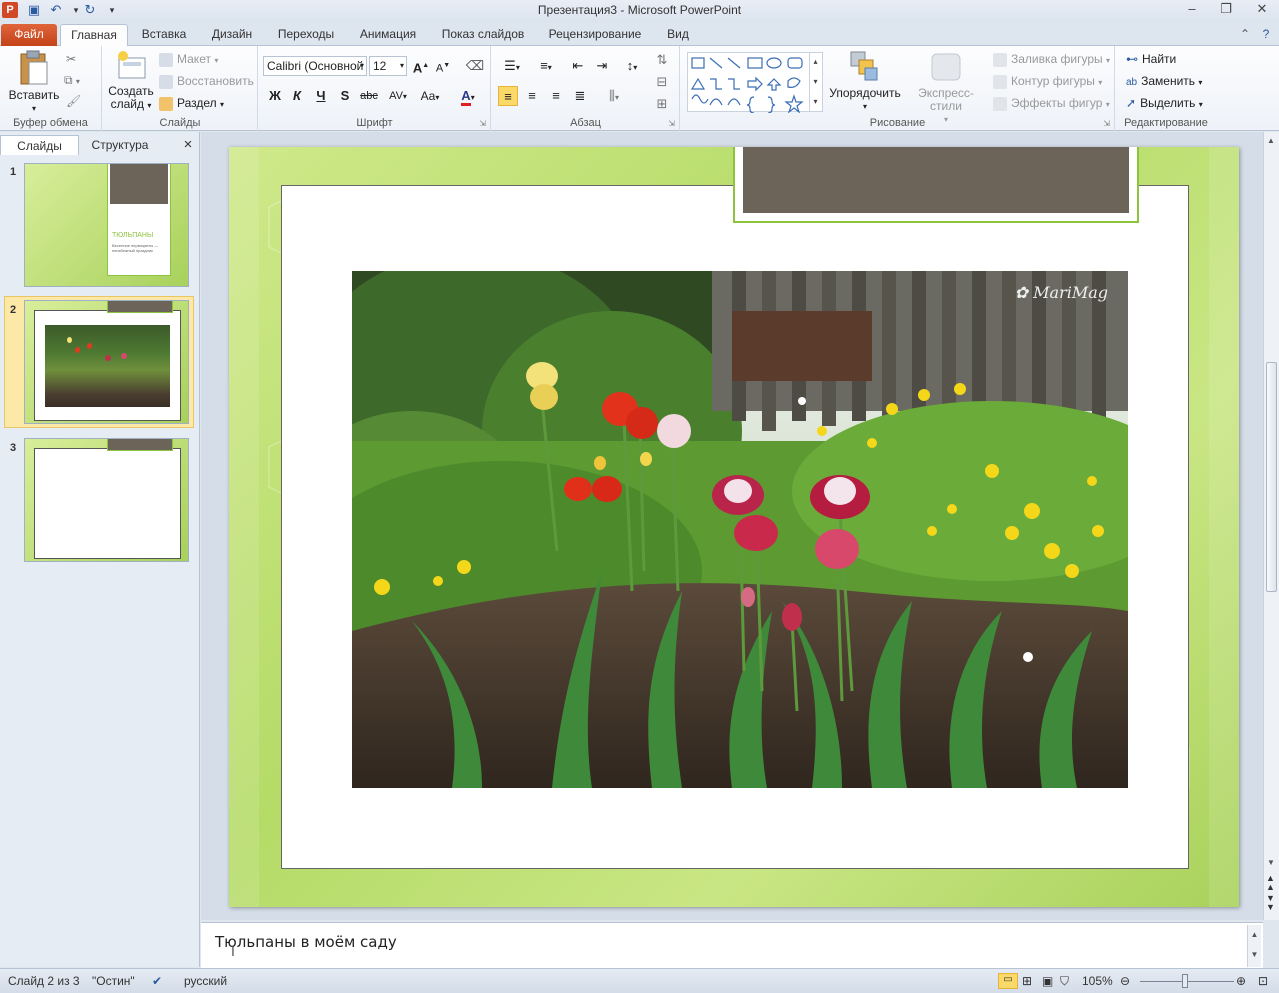 This screenshot has width=1279, height=993. Describe the element at coordinates (1270, 903) in the screenshot. I see `next-slide-icon: ▼ ▼` at that location.